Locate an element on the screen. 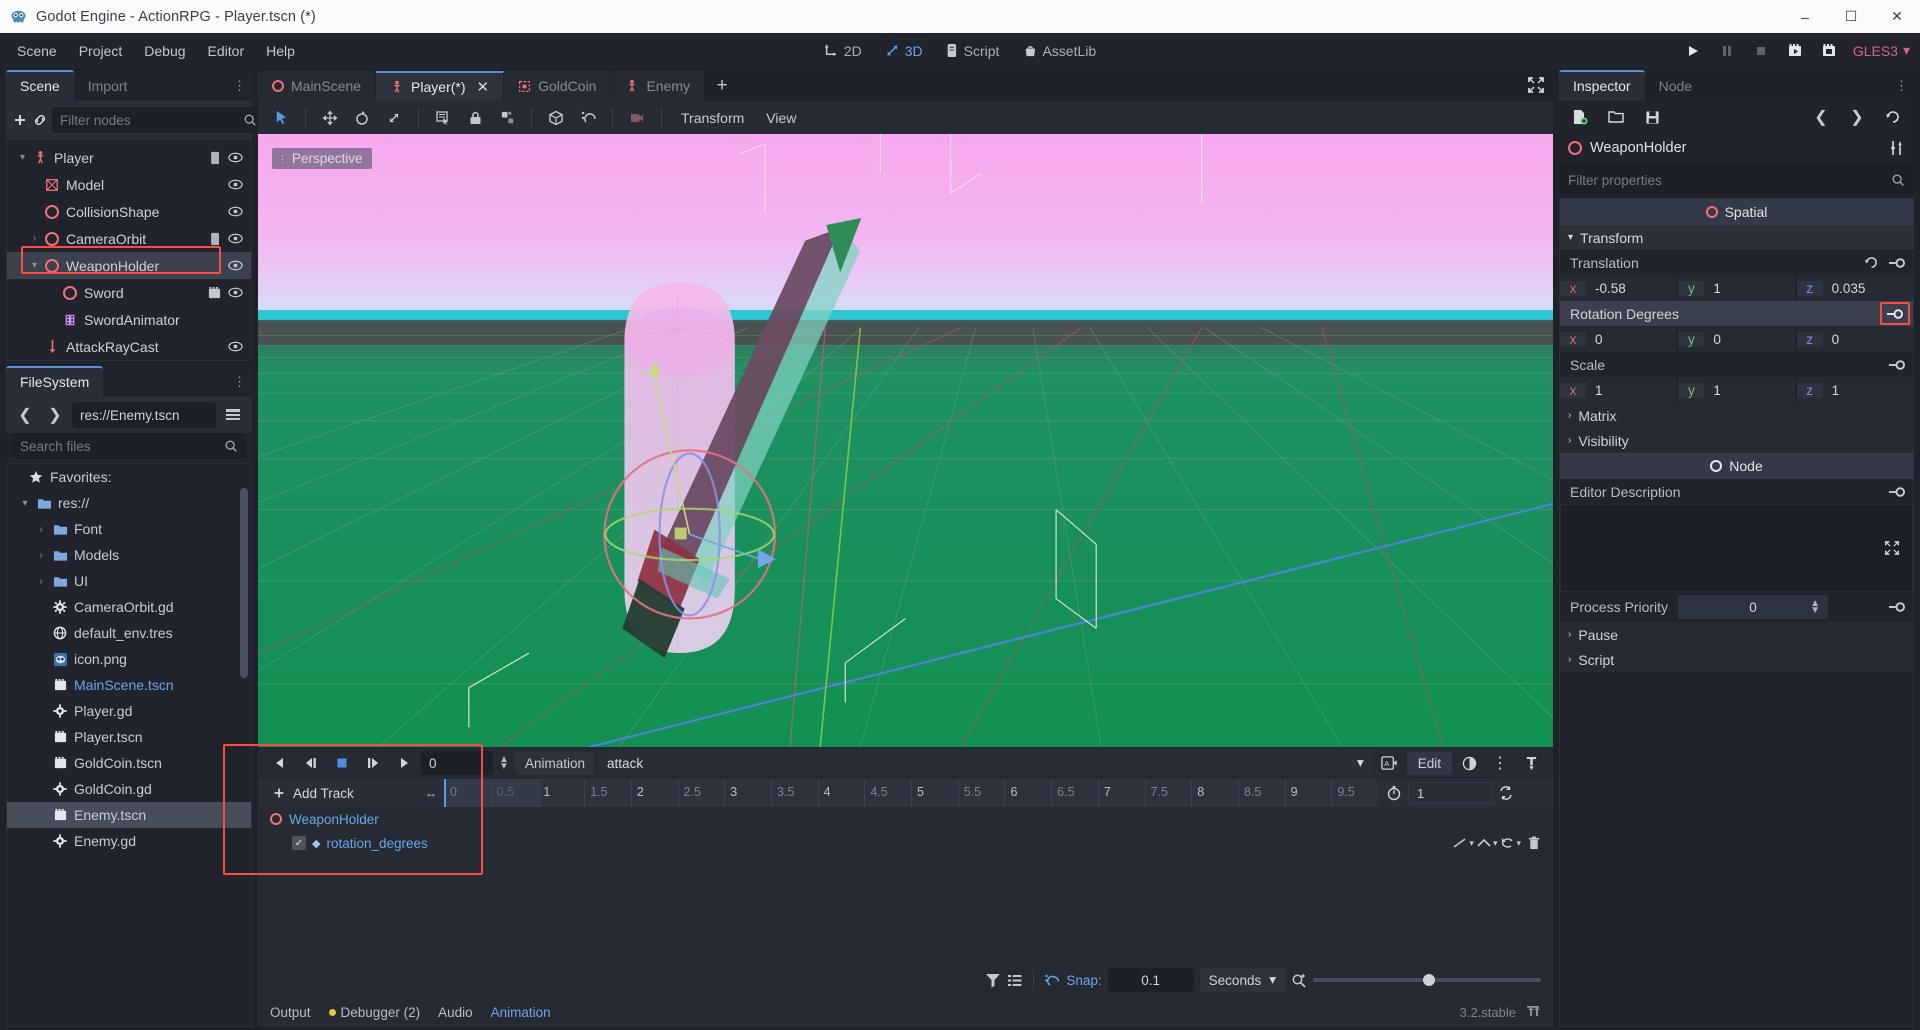 The height and width of the screenshot is (1030, 1920). file-row-goldcoin-gd: GoldCoin.gd is located at coordinates (129, 789).